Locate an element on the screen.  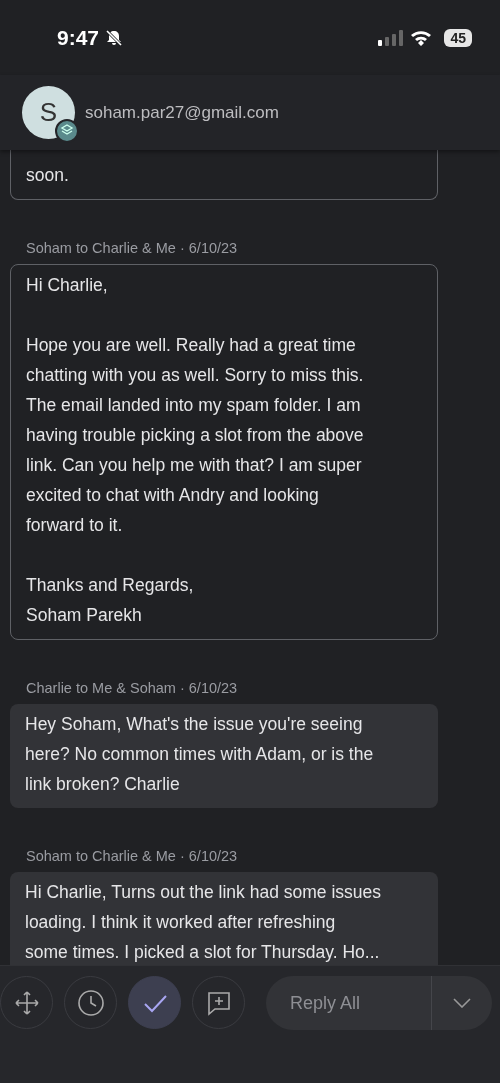
move-arrows-icon is located at coordinates (26, 1002).